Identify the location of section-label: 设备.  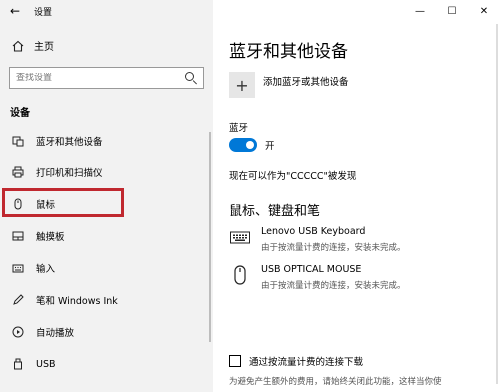
(20, 113).